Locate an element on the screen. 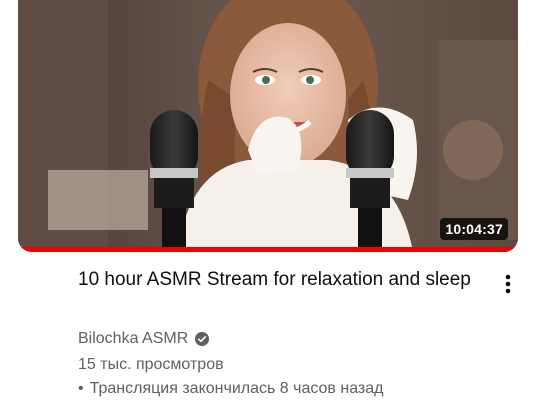  watch-progress-bar is located at coordinates (268, 249).